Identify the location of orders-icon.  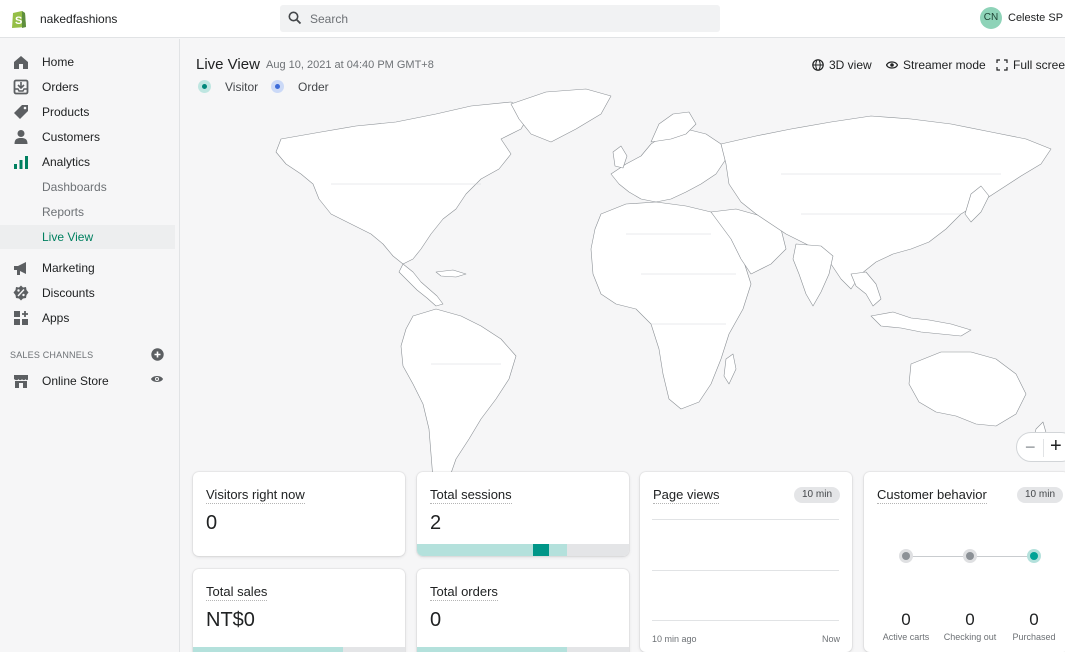
(21, 87).